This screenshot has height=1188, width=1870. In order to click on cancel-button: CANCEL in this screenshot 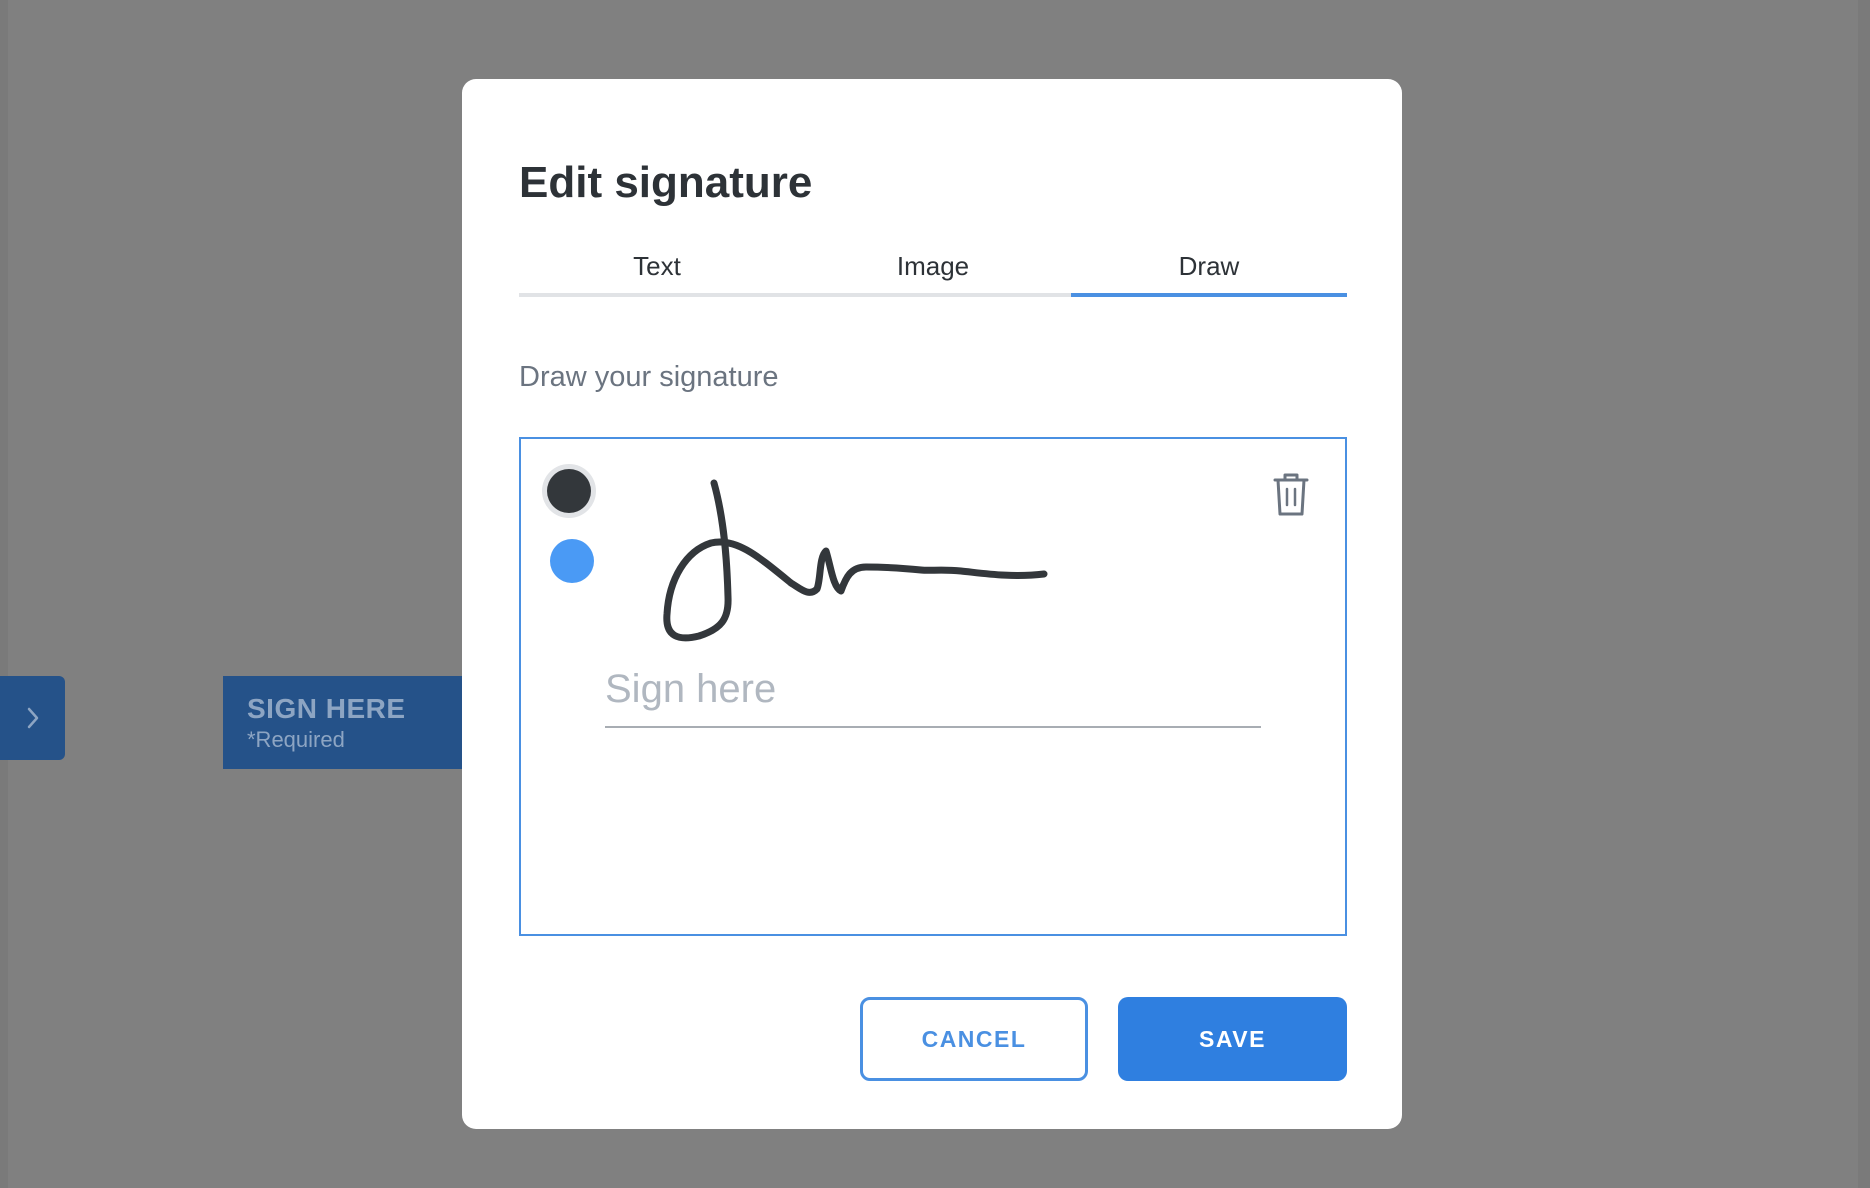, I will do `click(974, 1039)`.